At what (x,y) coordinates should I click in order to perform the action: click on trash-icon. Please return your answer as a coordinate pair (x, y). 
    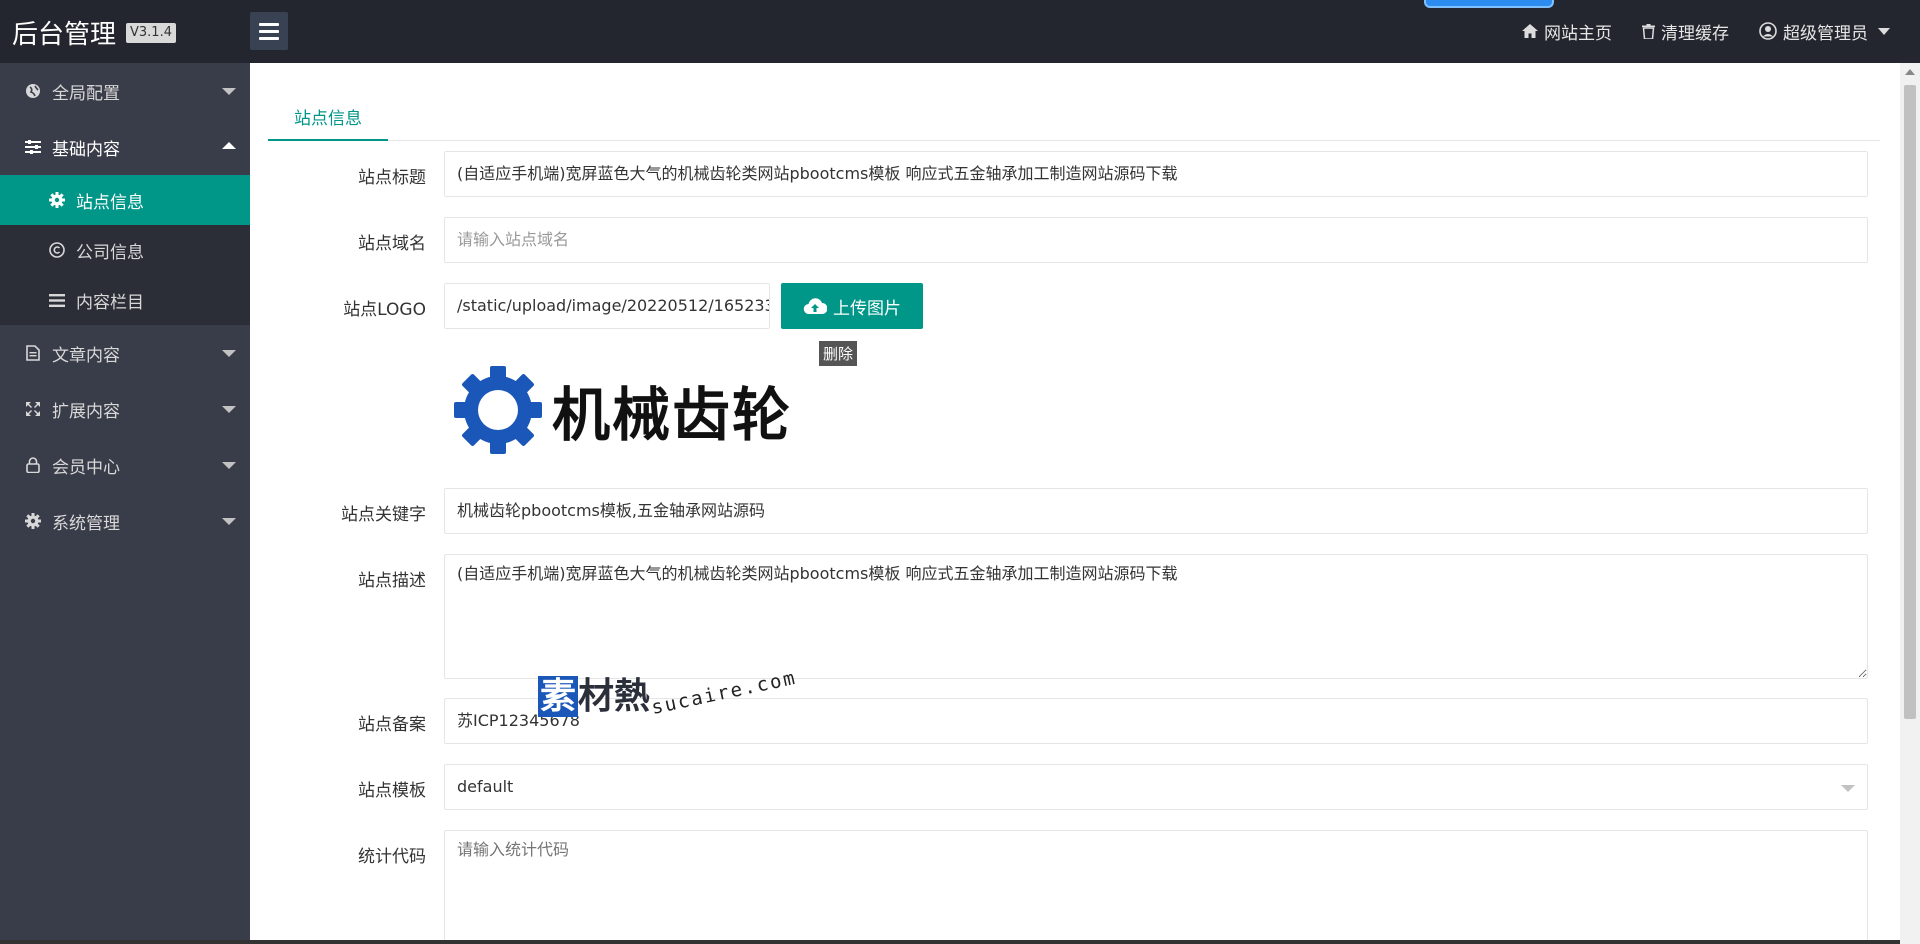
    Looking at the image, I should click on (1648, 31).